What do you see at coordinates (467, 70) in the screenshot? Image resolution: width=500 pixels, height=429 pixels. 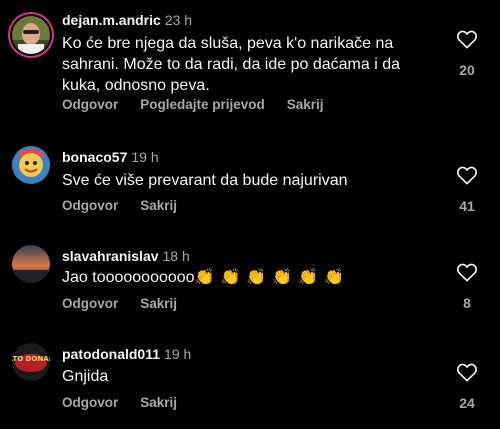 I see `like-count: 20` at bounding box center [467, 70].